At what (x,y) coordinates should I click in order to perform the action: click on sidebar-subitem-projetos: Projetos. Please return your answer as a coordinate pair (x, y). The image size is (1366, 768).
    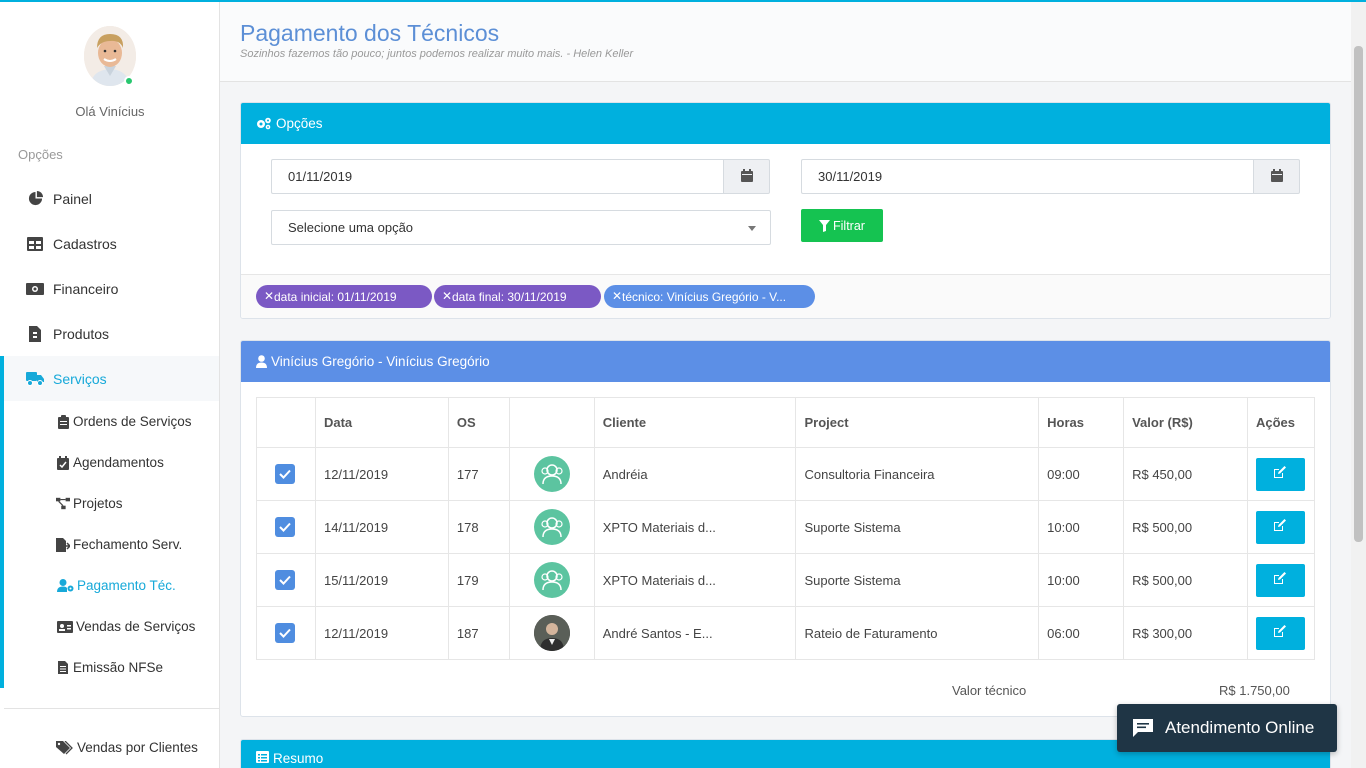
    Looking at the image, I should click on (111, 503).